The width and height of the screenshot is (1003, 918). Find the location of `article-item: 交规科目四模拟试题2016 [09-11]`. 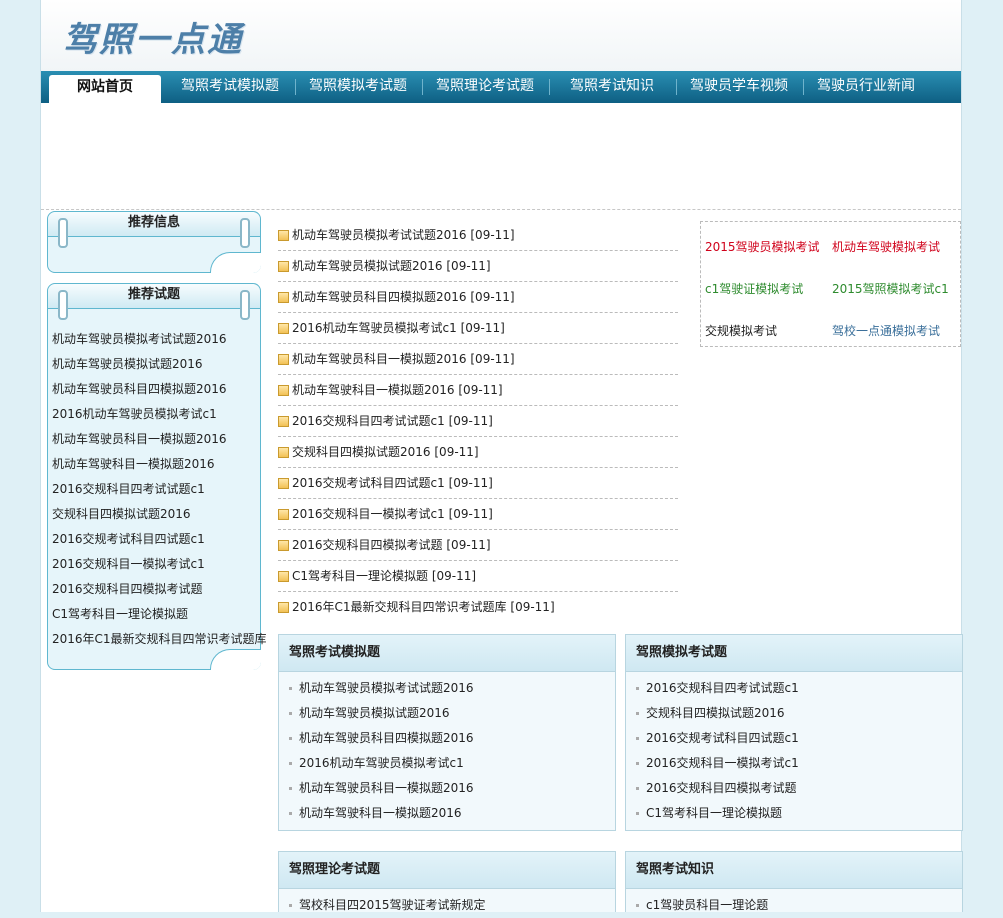

article-item: 交规科目四模拟试题2016 [09-11] is located at coordinates (478, 452).